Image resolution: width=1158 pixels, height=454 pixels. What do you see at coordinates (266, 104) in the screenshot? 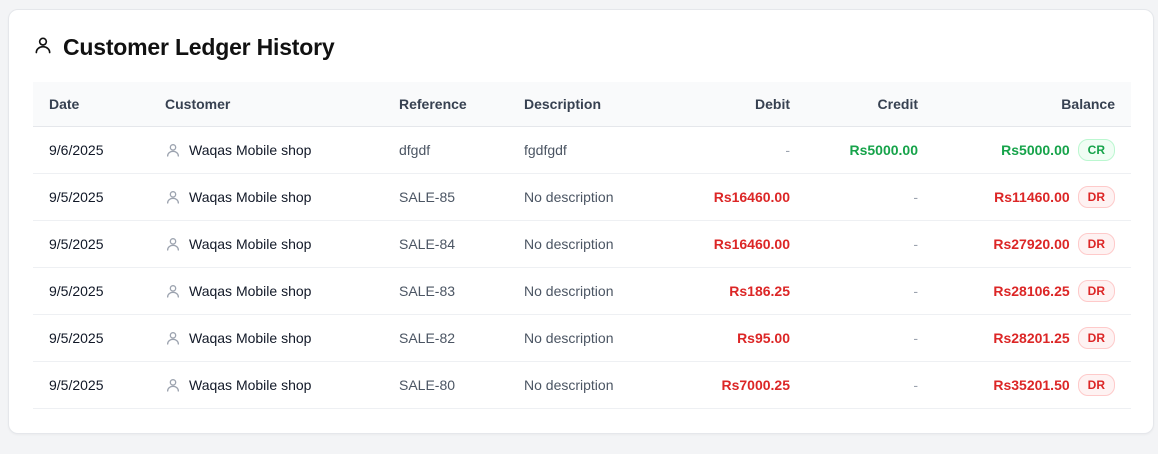
I see `column-header-customer: Customer` at bounding box center [266, 104].